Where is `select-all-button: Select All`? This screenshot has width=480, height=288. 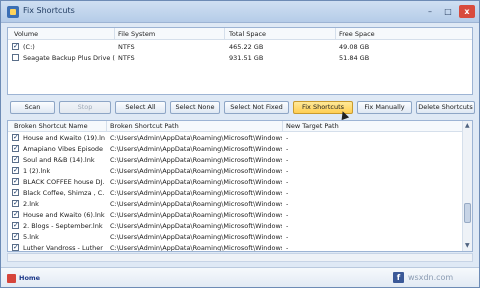 select-all-button: Select All is located at coordinates (140, 107).